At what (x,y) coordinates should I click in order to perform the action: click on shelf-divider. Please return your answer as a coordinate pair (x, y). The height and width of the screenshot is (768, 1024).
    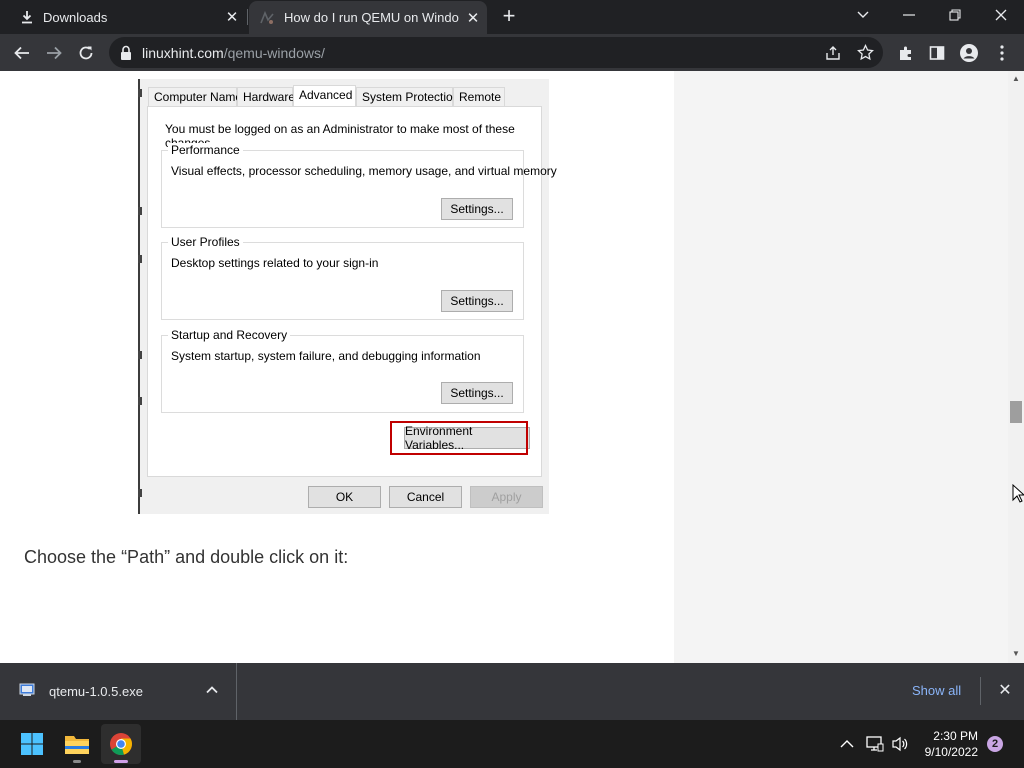
    Looking at the image, I should click on (980, 691).